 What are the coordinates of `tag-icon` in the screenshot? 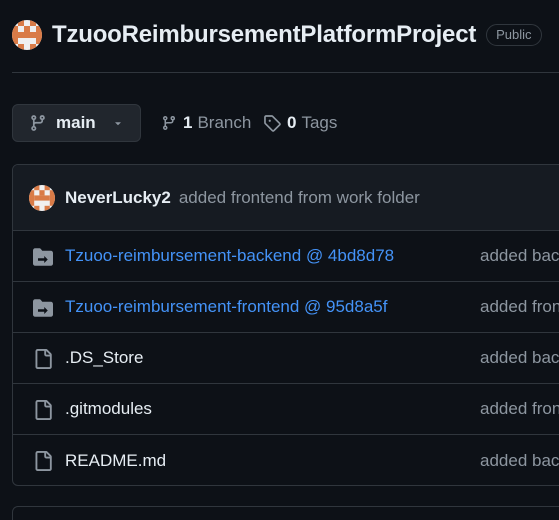 It's located at (272, 123).